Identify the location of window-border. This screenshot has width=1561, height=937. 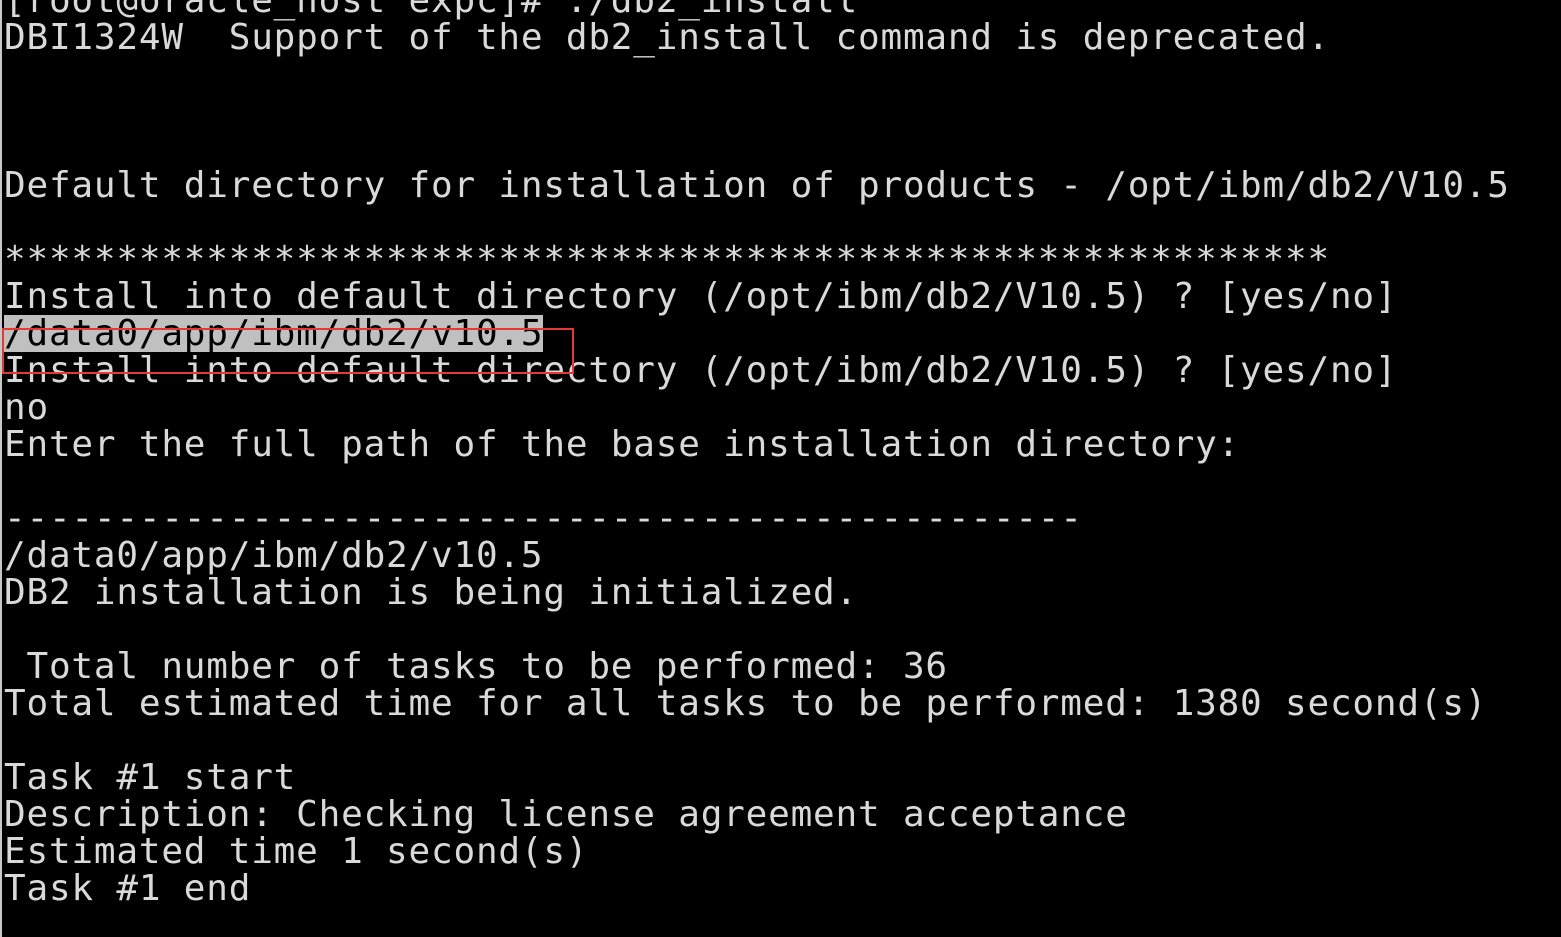
(1, 468).